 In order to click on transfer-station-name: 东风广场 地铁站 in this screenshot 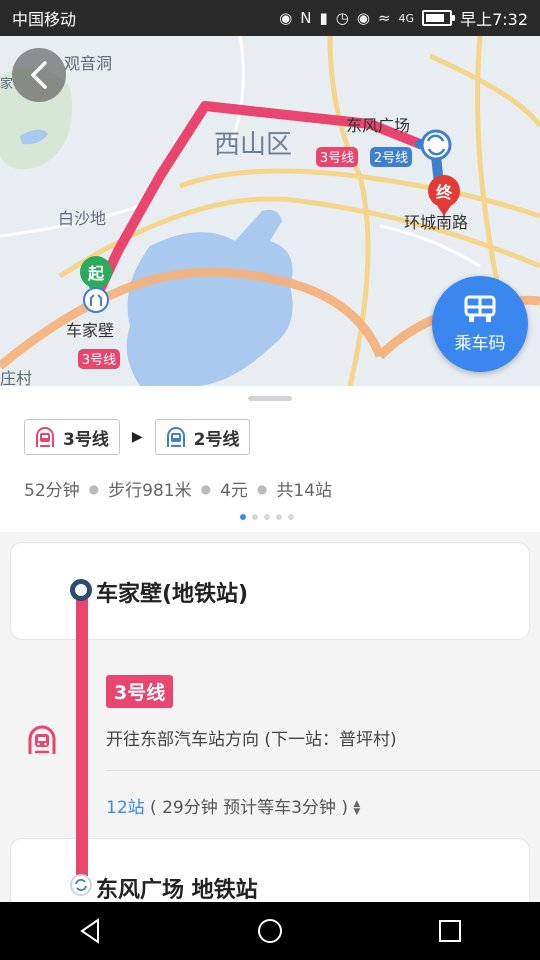, I will do `click(177, 887)`.